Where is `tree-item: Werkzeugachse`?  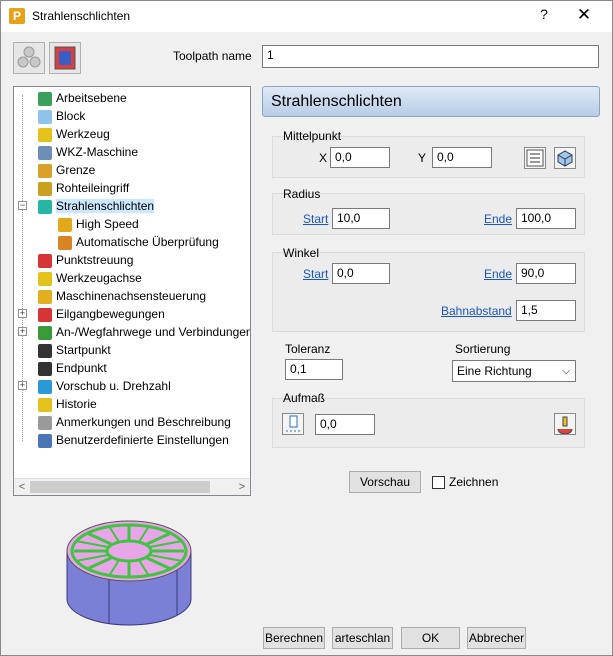 tree-item: Werkzeugachse is located at coordinates (90, 278).